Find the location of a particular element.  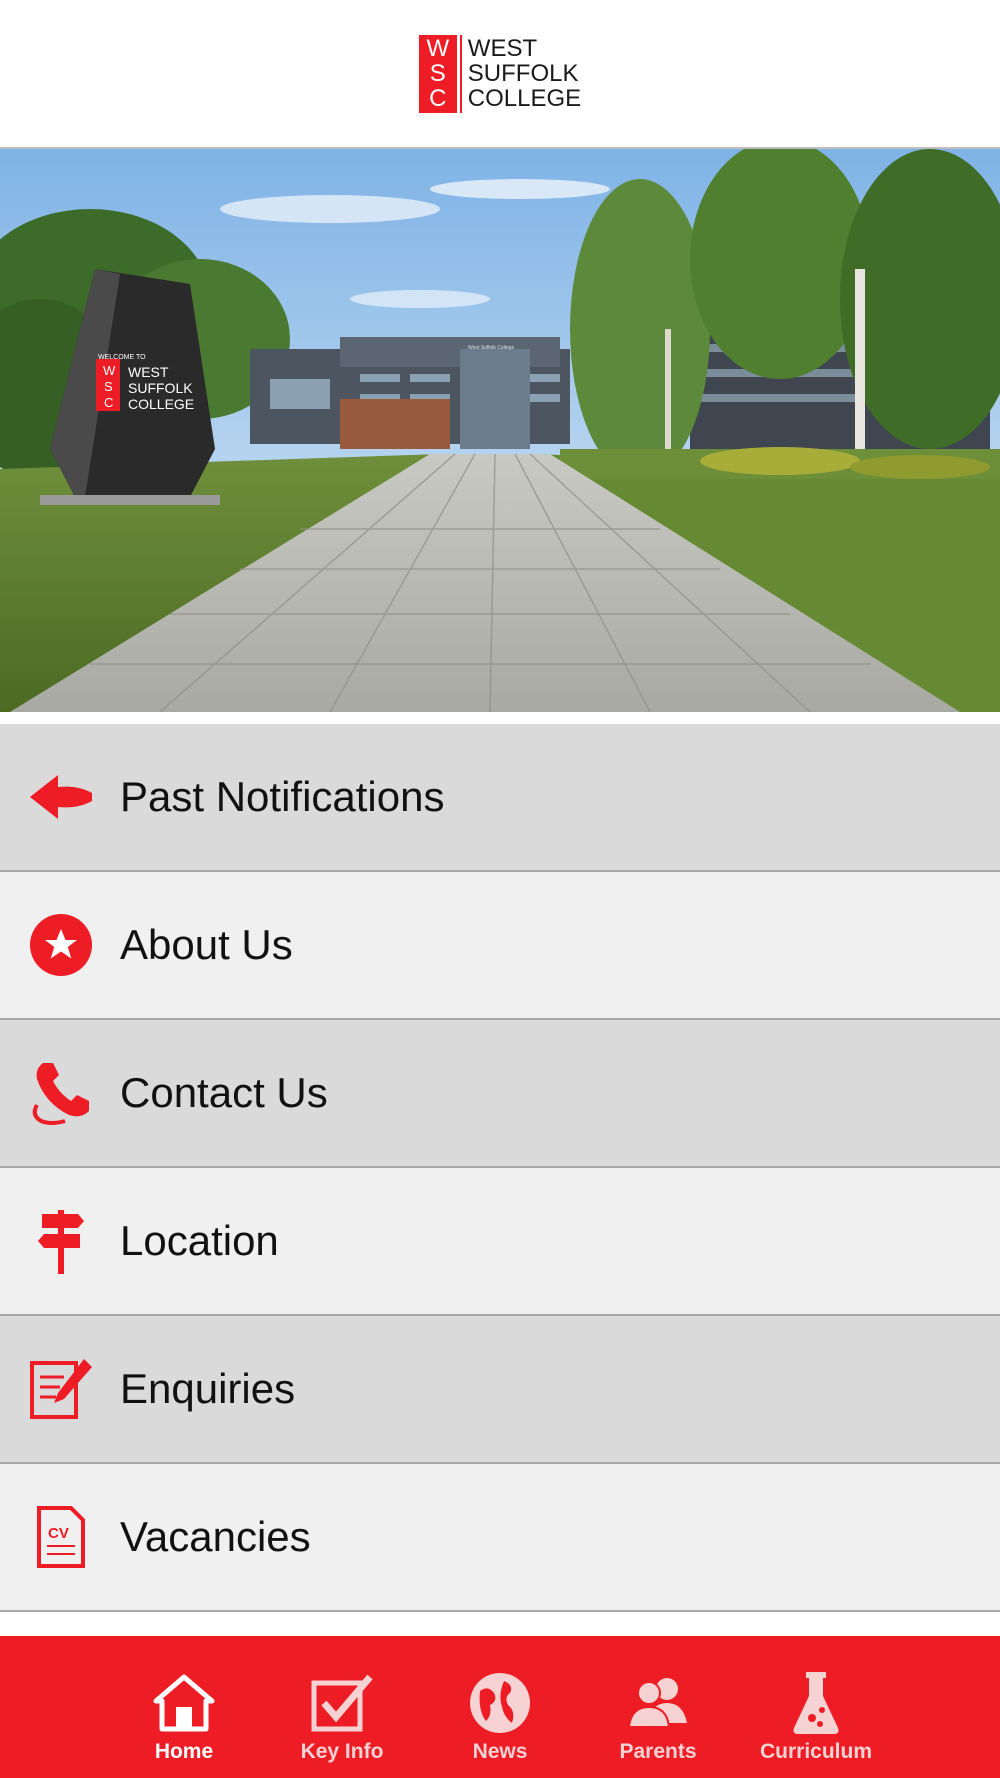

sign-line: SUFFOLK is located at coordinates (160, 388).